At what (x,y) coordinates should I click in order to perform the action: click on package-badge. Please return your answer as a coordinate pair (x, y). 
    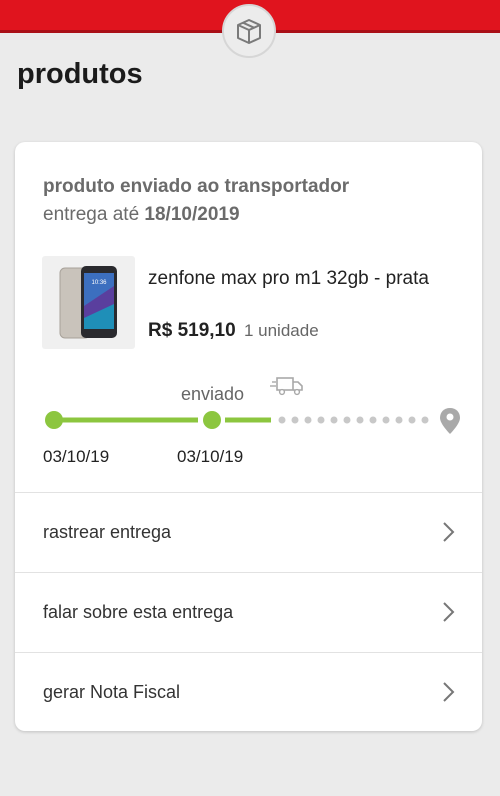
    Looking at the image, I should click on (249, 31).